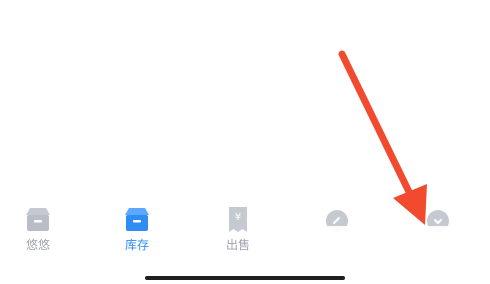 This screenshot has width=490, height=284. I want to click on tab-chushou-label: 出售, so click(237, 245).